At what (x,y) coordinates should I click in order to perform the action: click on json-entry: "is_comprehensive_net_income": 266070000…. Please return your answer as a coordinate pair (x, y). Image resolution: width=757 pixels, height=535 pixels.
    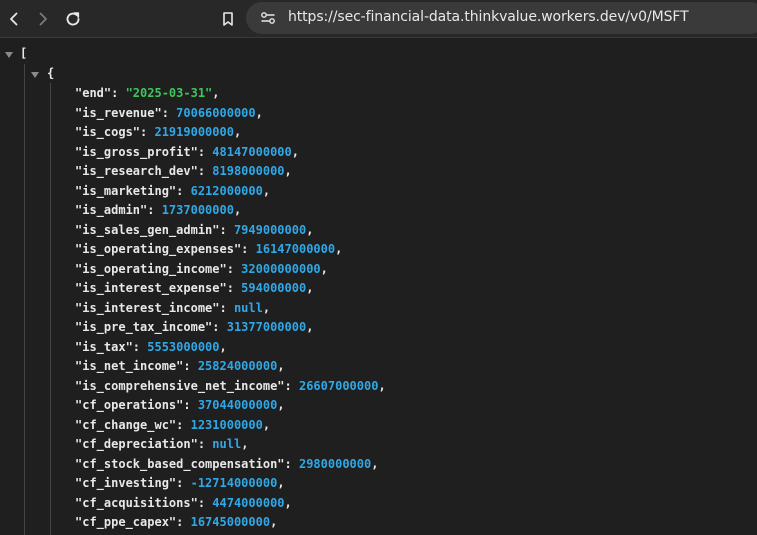
    Looking at the image, I should click on (230, 386).